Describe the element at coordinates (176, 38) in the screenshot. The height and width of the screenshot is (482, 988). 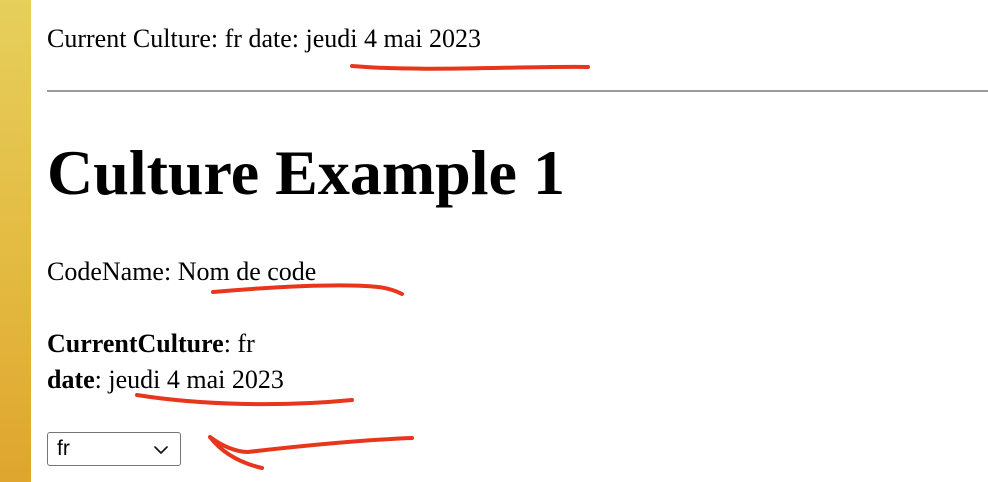
I see `current-culture-label: Current Culture: fr date:` at that location.